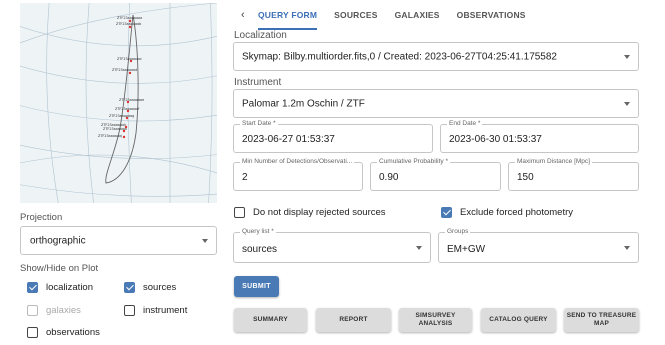 The height and width of the screenshot is (345, 665). What do you see at coordinates (32, 310) in the screenshot?
I see `checkbox-disabled-icon` at bounding box center [32, 310].